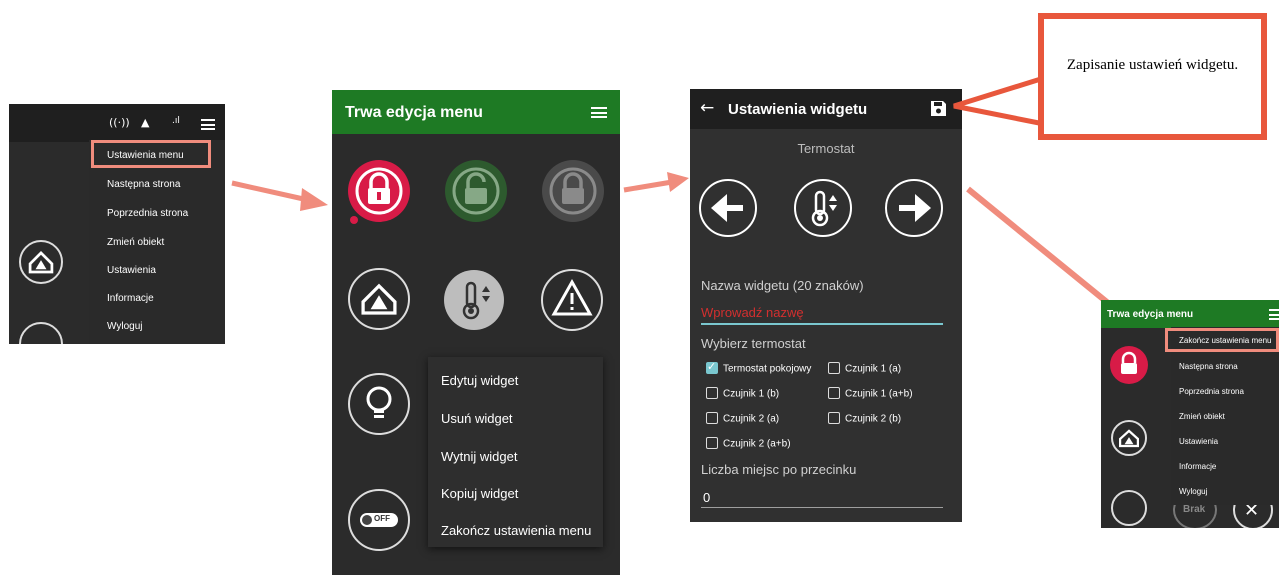 This screenshot has height=575, width=1279. I want to click on arrow-2-icon, so click(656, 182).